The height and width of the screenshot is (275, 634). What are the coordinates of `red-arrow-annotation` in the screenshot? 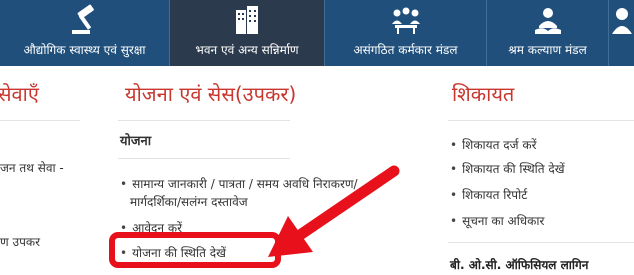 It's located at (334, 211).